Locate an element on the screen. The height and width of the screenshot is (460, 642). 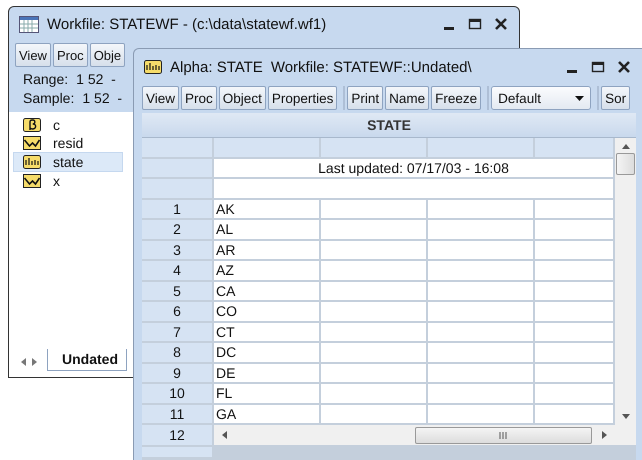
beta-icon is located at coordinates (32, 125).